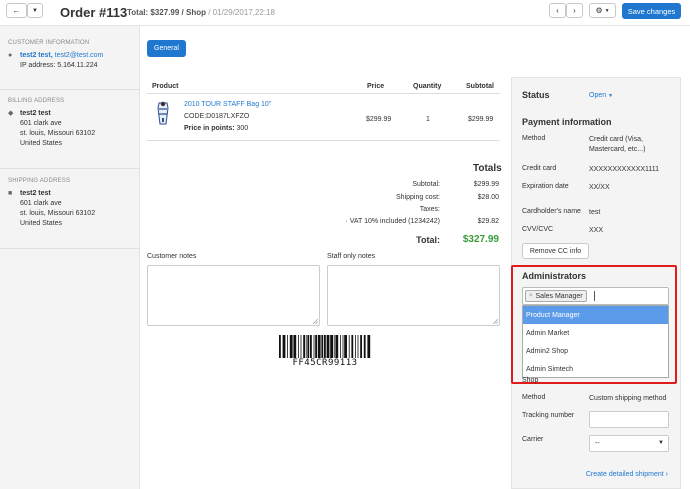  I want to click on billing-name: test2 test, so click(35, 113).